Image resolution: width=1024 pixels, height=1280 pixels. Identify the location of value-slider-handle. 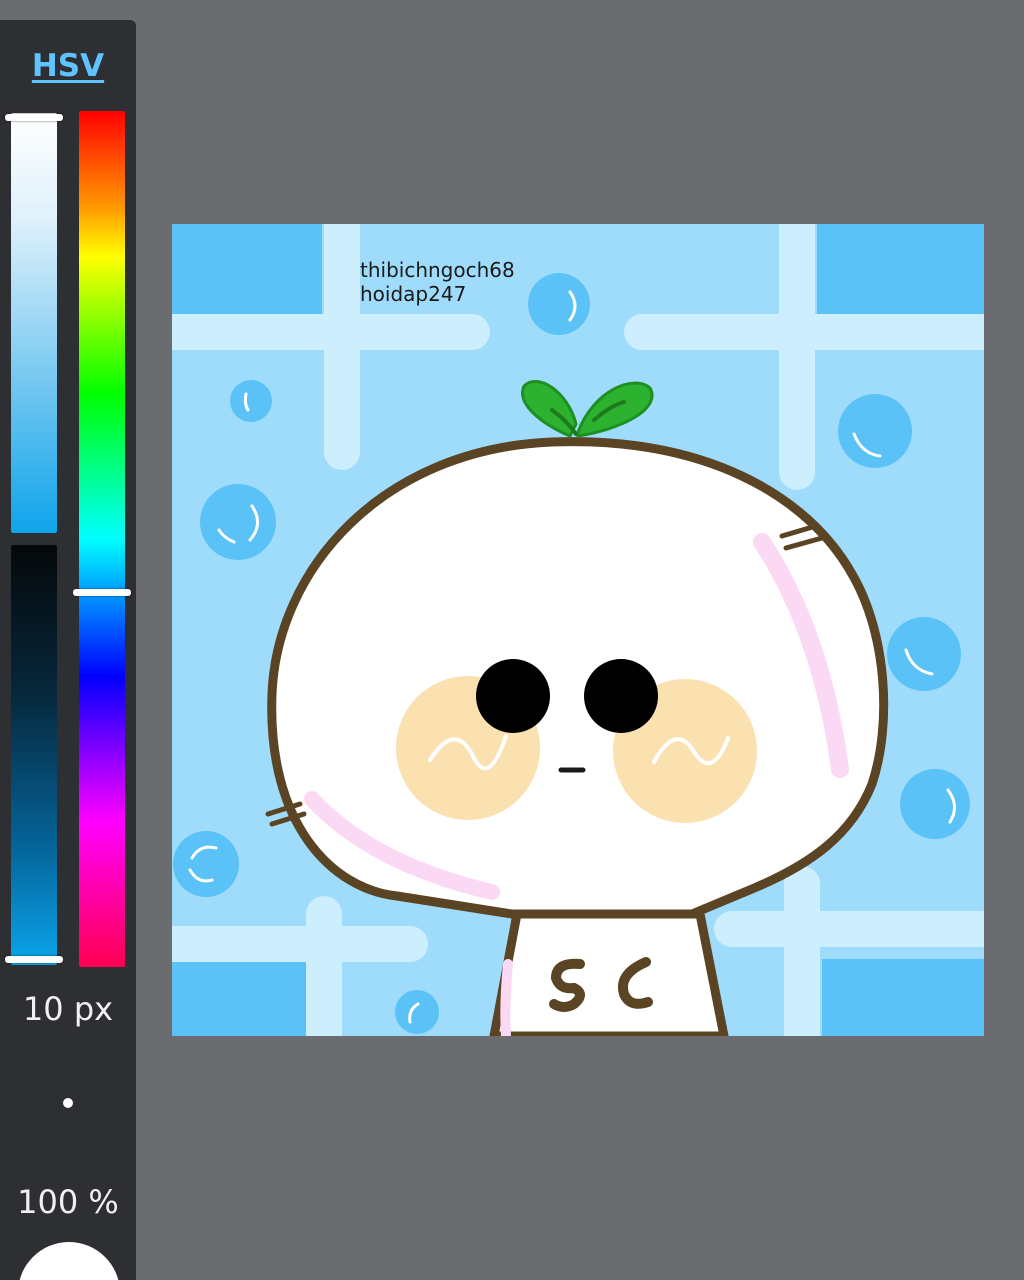
(34, 959).